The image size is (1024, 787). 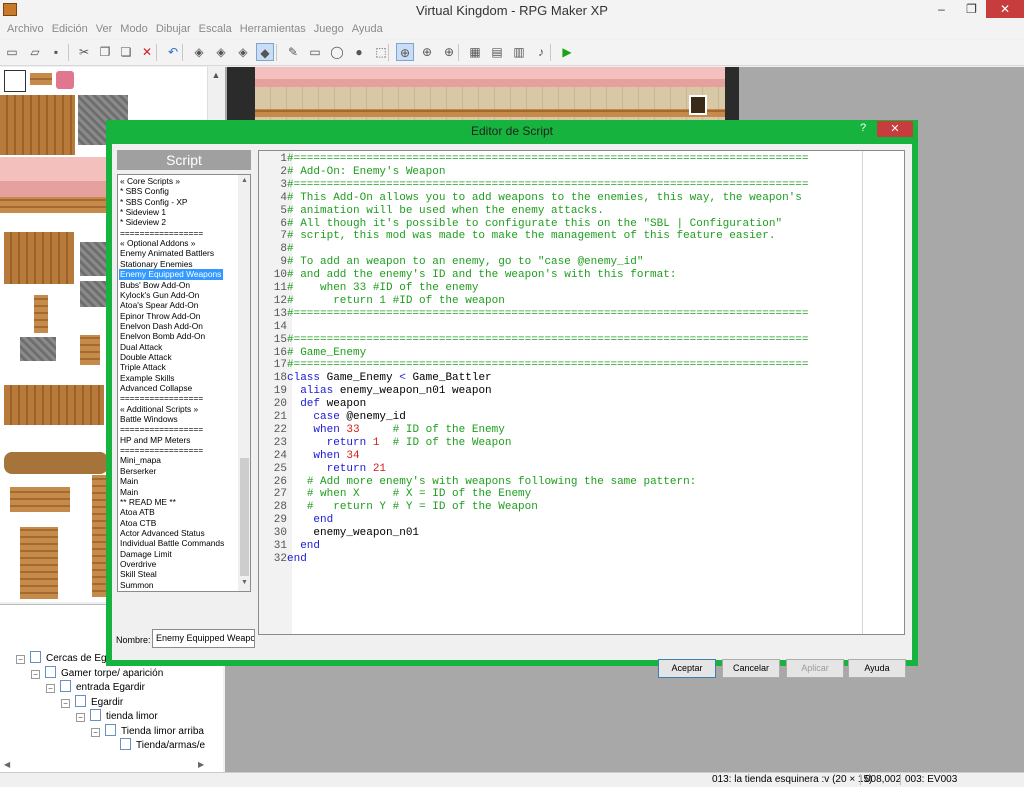 I want to click on script-list-item: HP and MP Meters, so click(x=155, y=440).